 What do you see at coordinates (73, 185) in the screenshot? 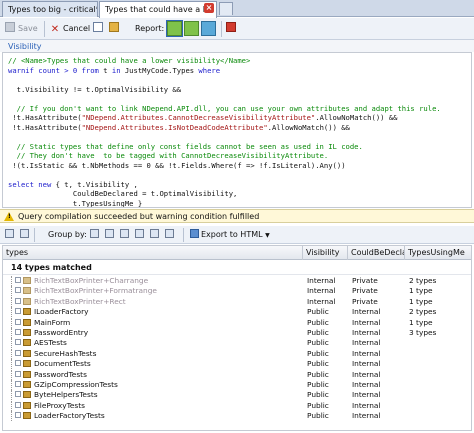
I see `code-line: select new { t, t.Visibility ,` at bounding box center [73, 185].